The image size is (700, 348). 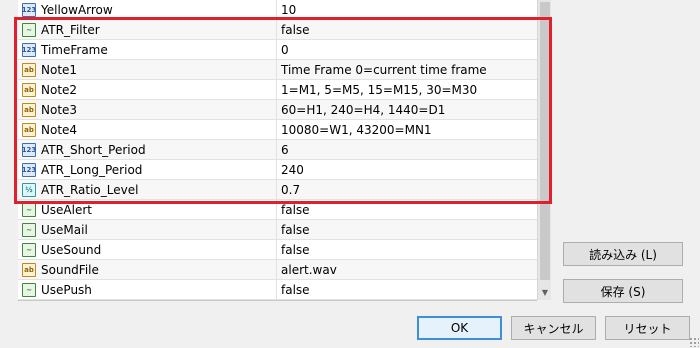 I want to click on vertical-scrollbar: ▼, so click(x=544, y=150).